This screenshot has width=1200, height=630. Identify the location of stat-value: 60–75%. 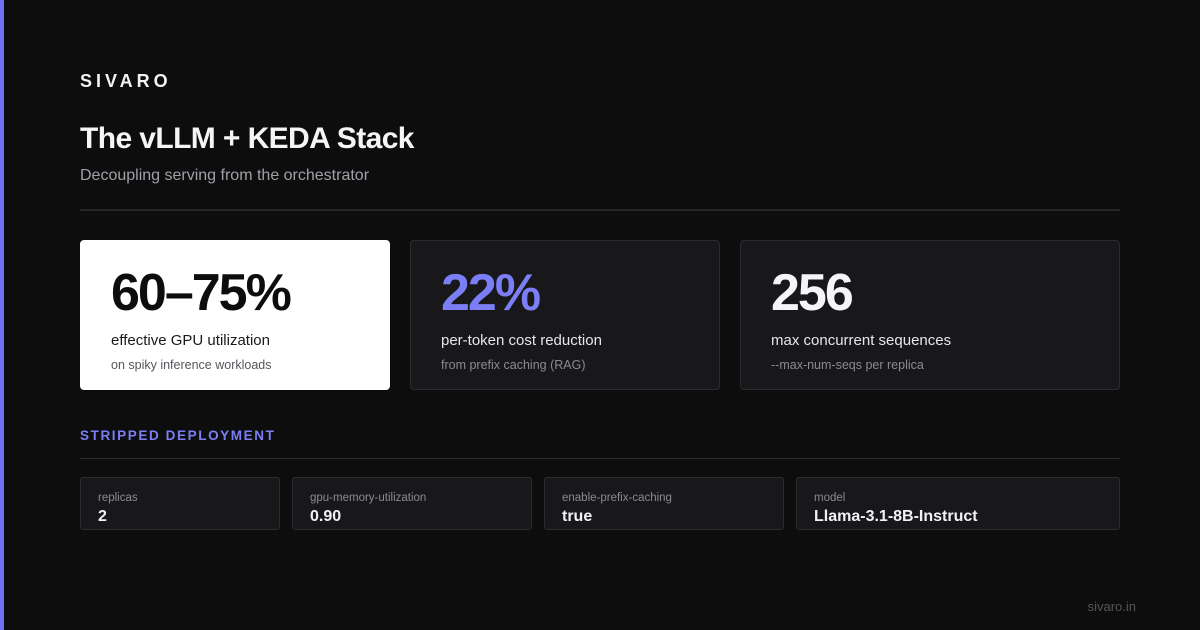
(201, 293).